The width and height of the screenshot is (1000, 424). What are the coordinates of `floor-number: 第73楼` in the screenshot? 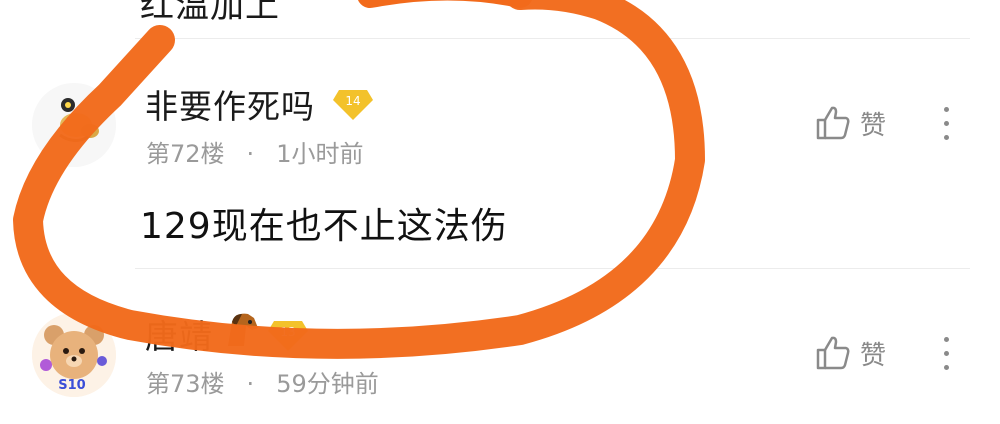 It's located at (185, 384).